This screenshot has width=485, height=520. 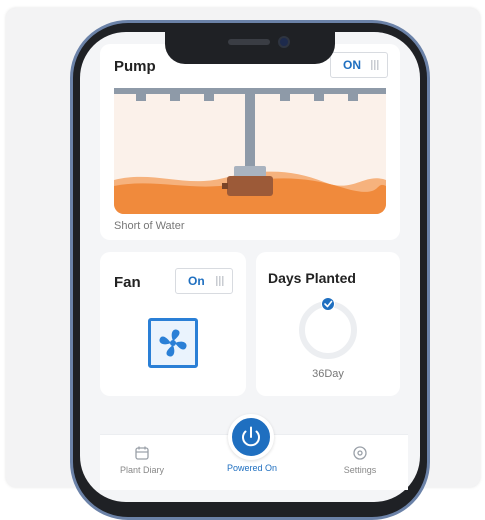 I want to click on pump-toggle: ON, so click(x=359, y=65).